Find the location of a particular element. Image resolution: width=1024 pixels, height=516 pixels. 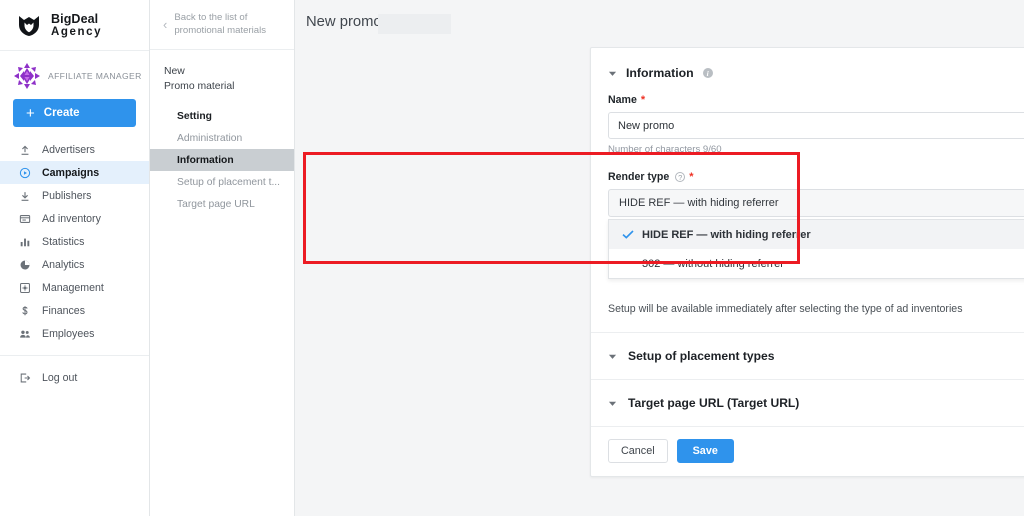

subnav-item-target-page-url: Target page URL is located at coordinates (222, 204).